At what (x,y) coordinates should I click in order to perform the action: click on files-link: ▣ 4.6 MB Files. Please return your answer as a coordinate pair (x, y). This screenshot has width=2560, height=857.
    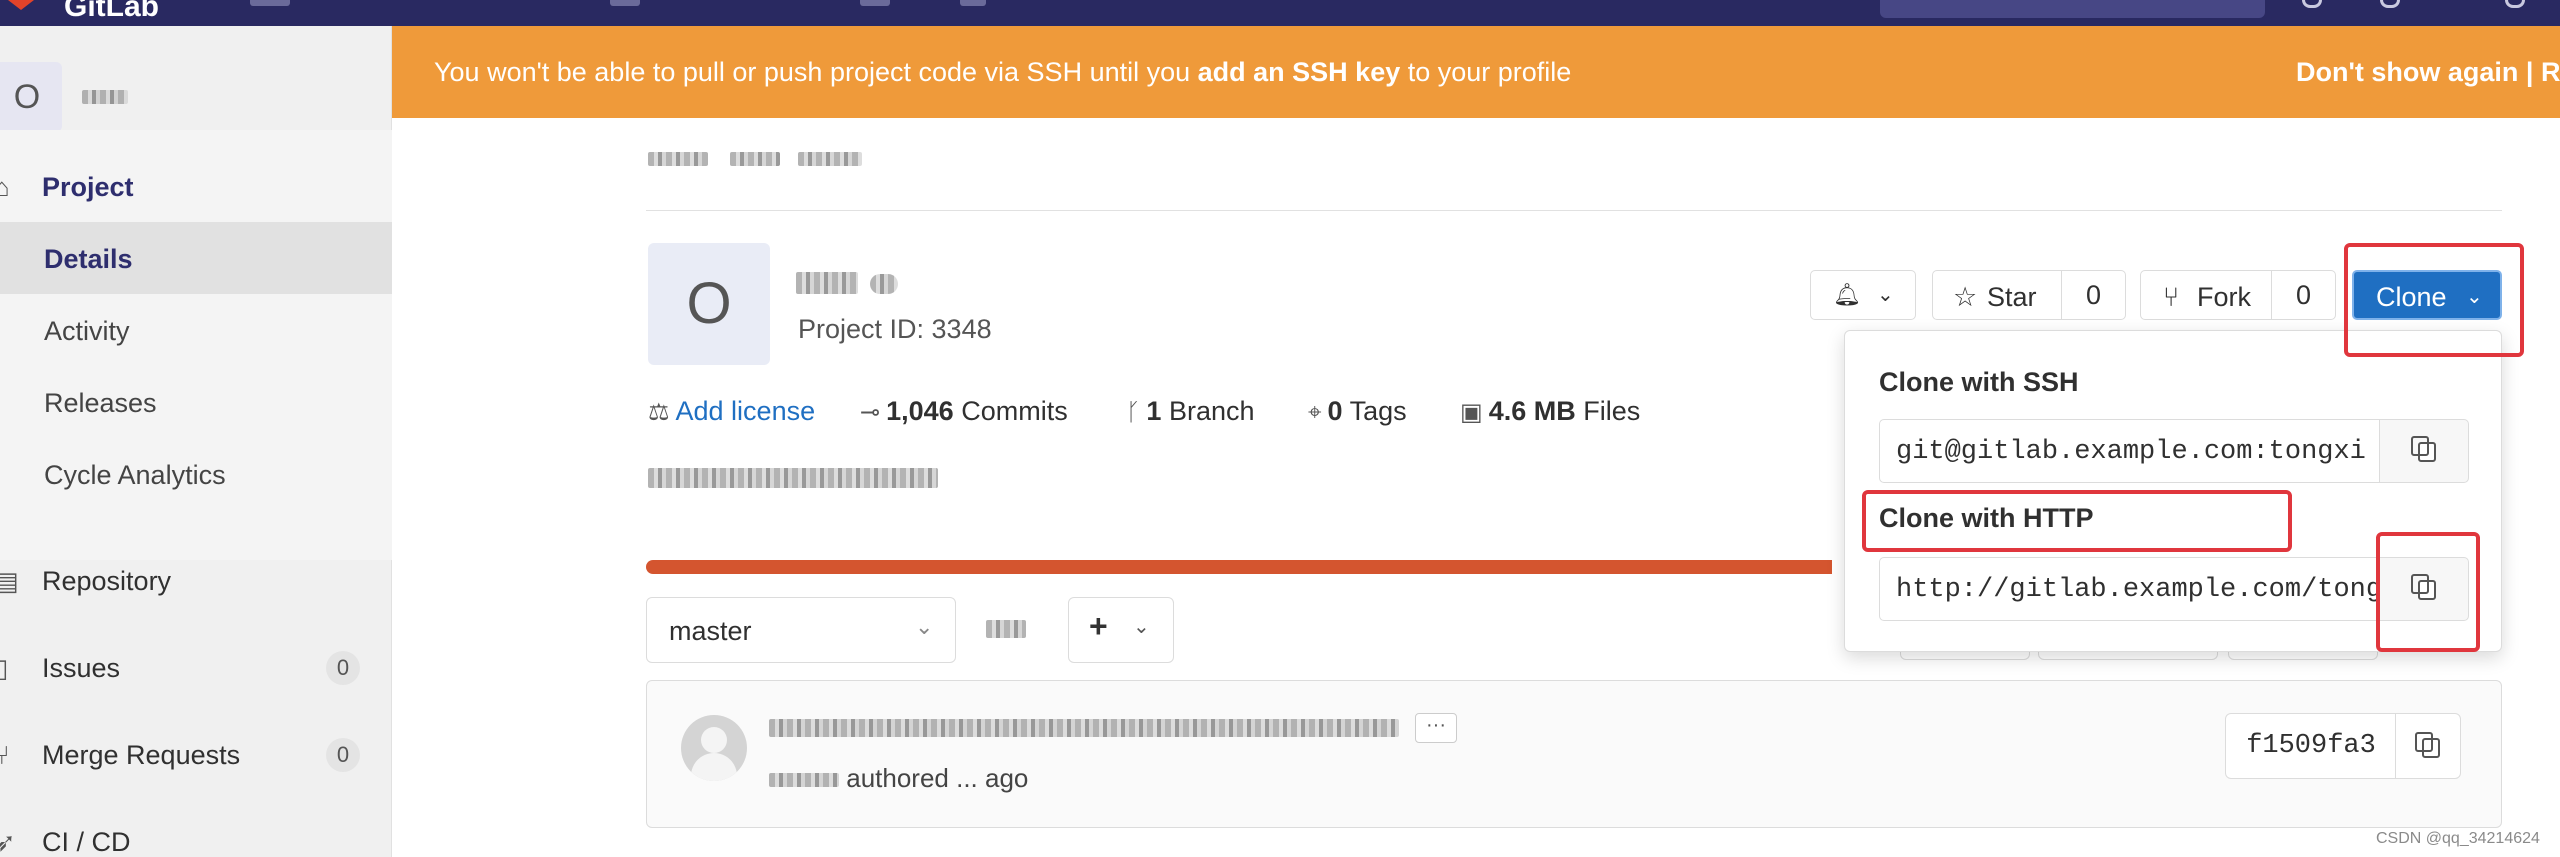
    Looking at the image, I should click on (1550, 411).